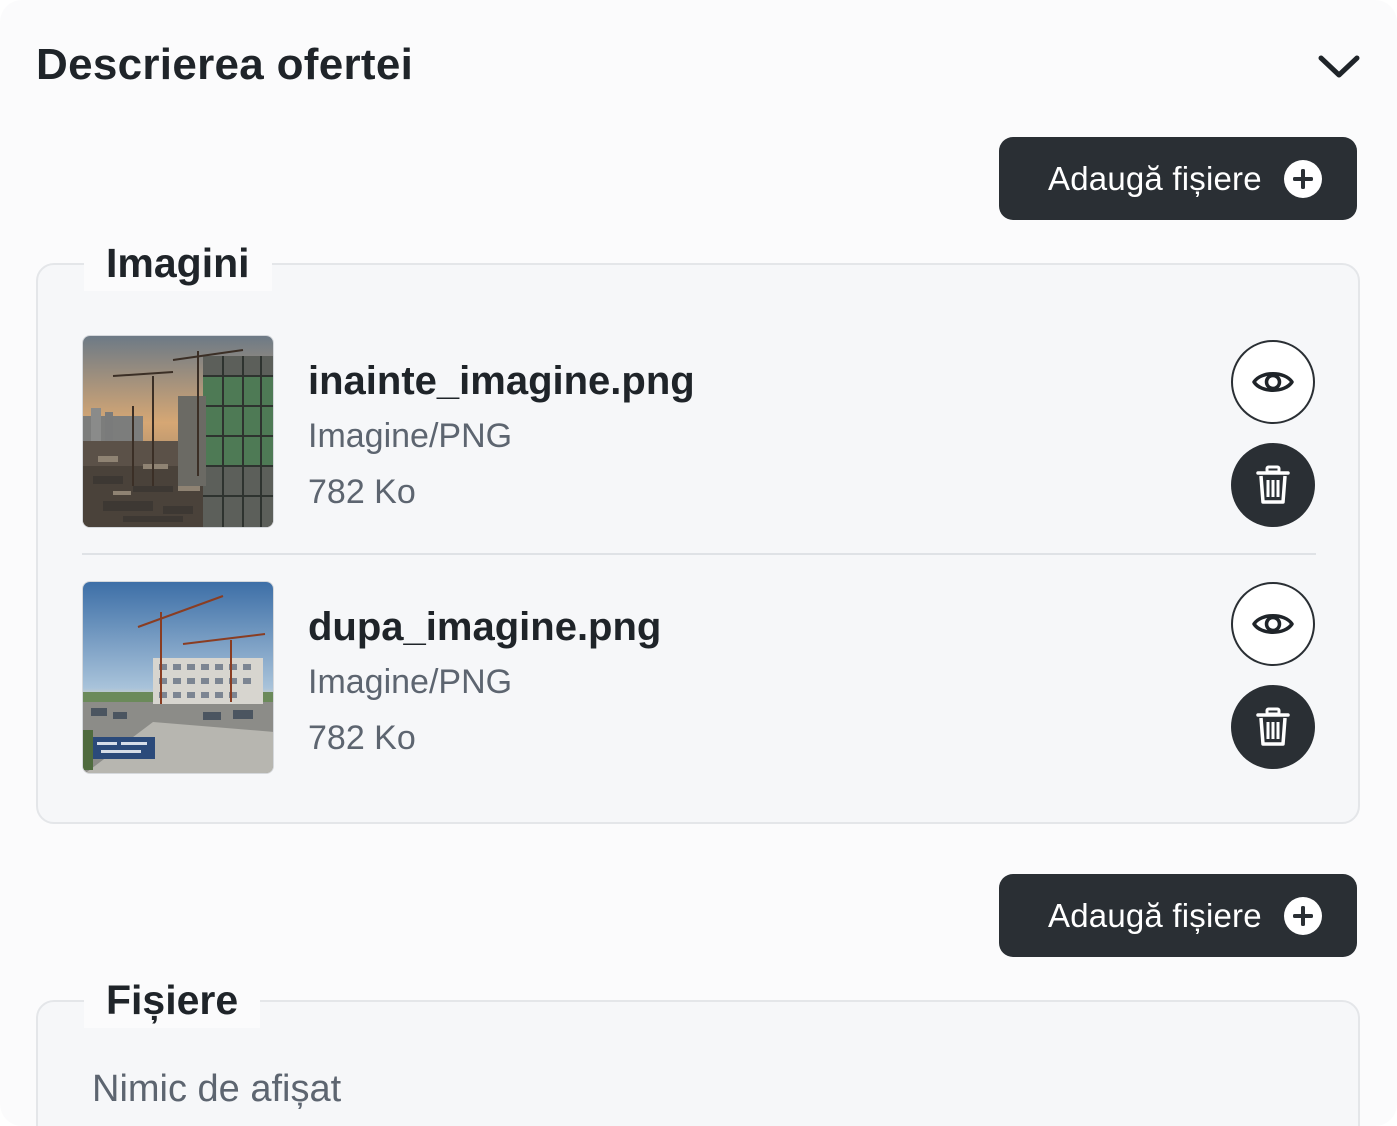  Describe the element at coordinates (1155, 915) in the screenshot. I see `add-files-button-label: Adaugă fișiere` at that location.